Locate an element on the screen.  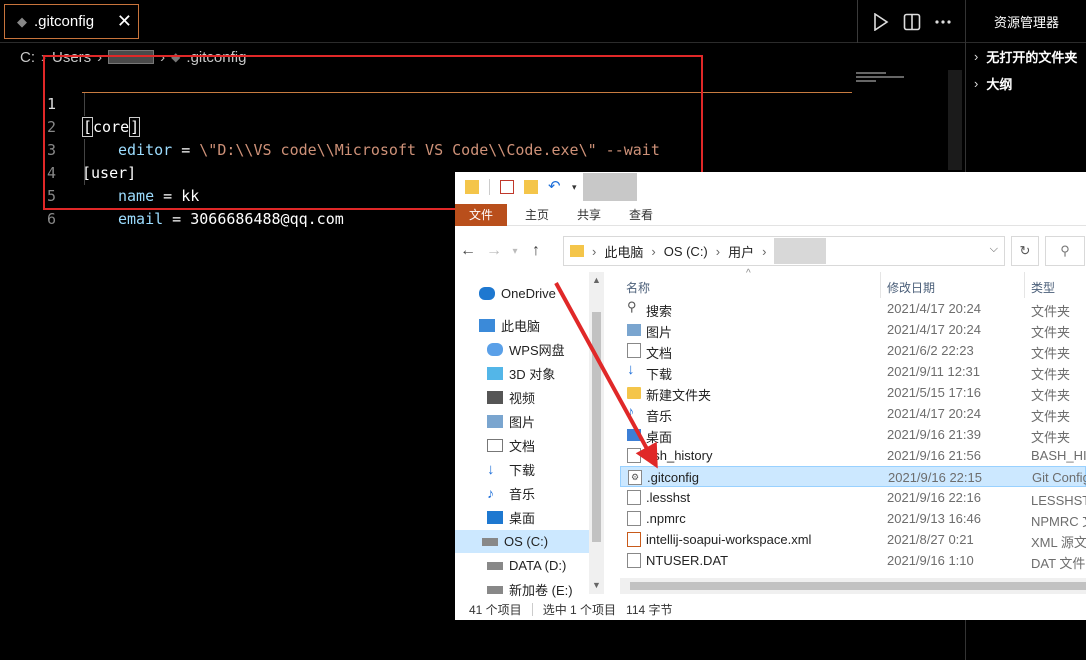
file-name: NTUSER.DAT is located at coordinates (687, 560).